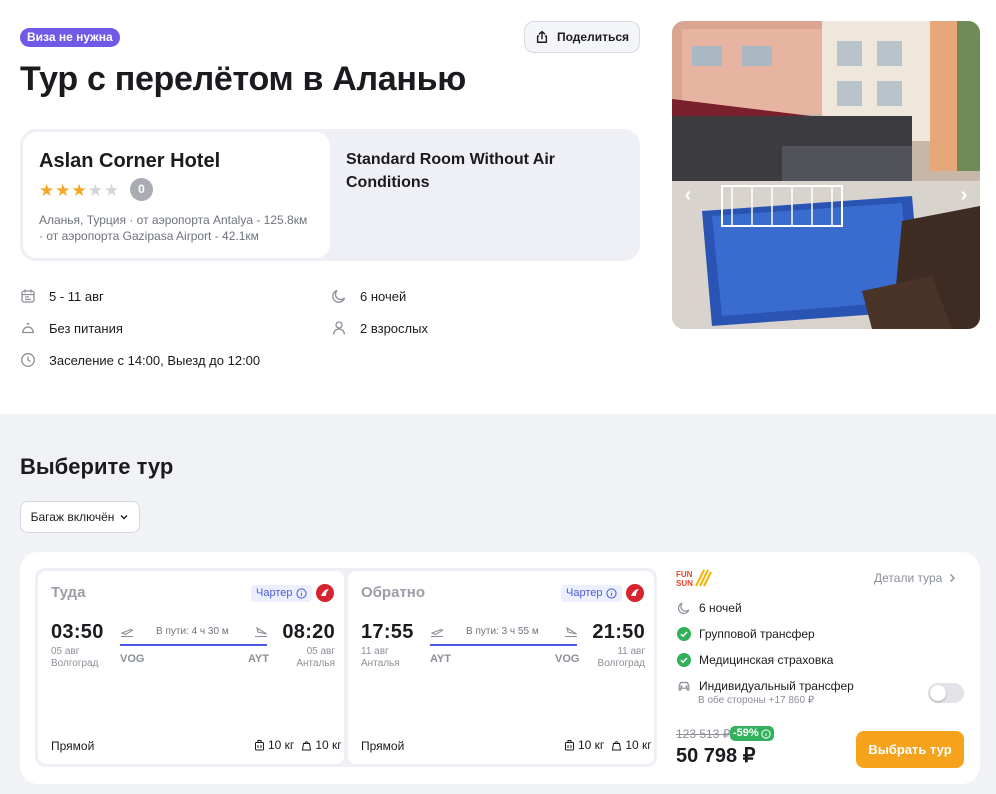 Image resolution: width=996 pixels, height=794 pixels. Describe the element at coordinates (28, 328) in the screenshot. I see `cloche-icon` at that location.